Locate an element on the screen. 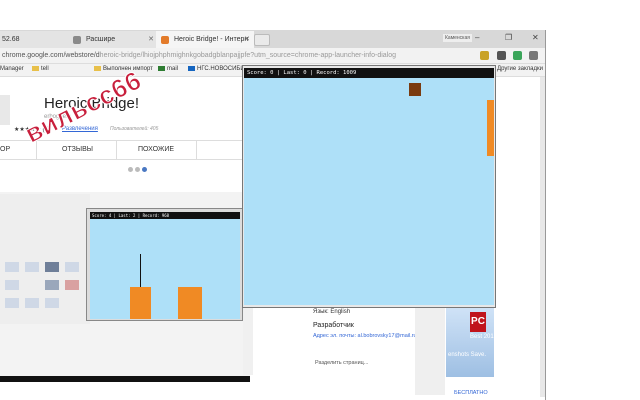  carousel-footer is located at coordinates (125, 379).